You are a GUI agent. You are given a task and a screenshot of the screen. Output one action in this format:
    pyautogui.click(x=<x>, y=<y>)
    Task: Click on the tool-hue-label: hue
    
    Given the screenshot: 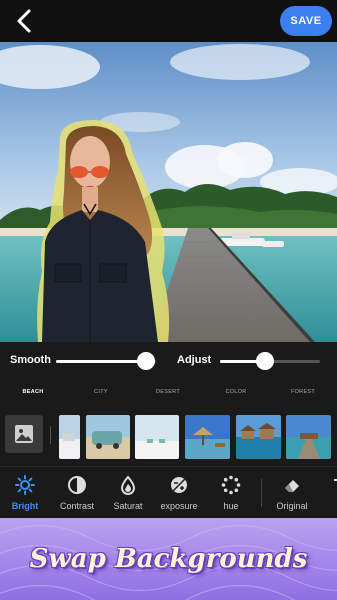 What is the action you would take?
    pyautogui.click(x=231, y=506)
    